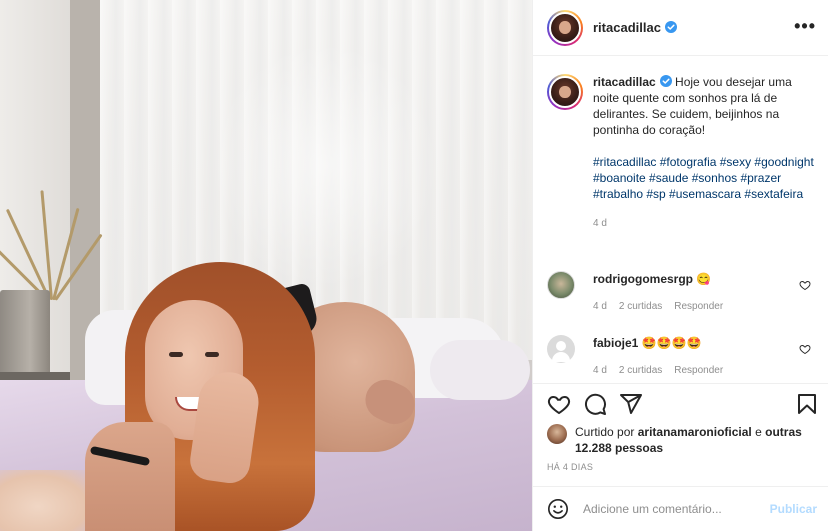  Describe the element at coordinates (643, 279) in the screenshot. I see `commenter-username: rodrigogomesrgp` at that location.